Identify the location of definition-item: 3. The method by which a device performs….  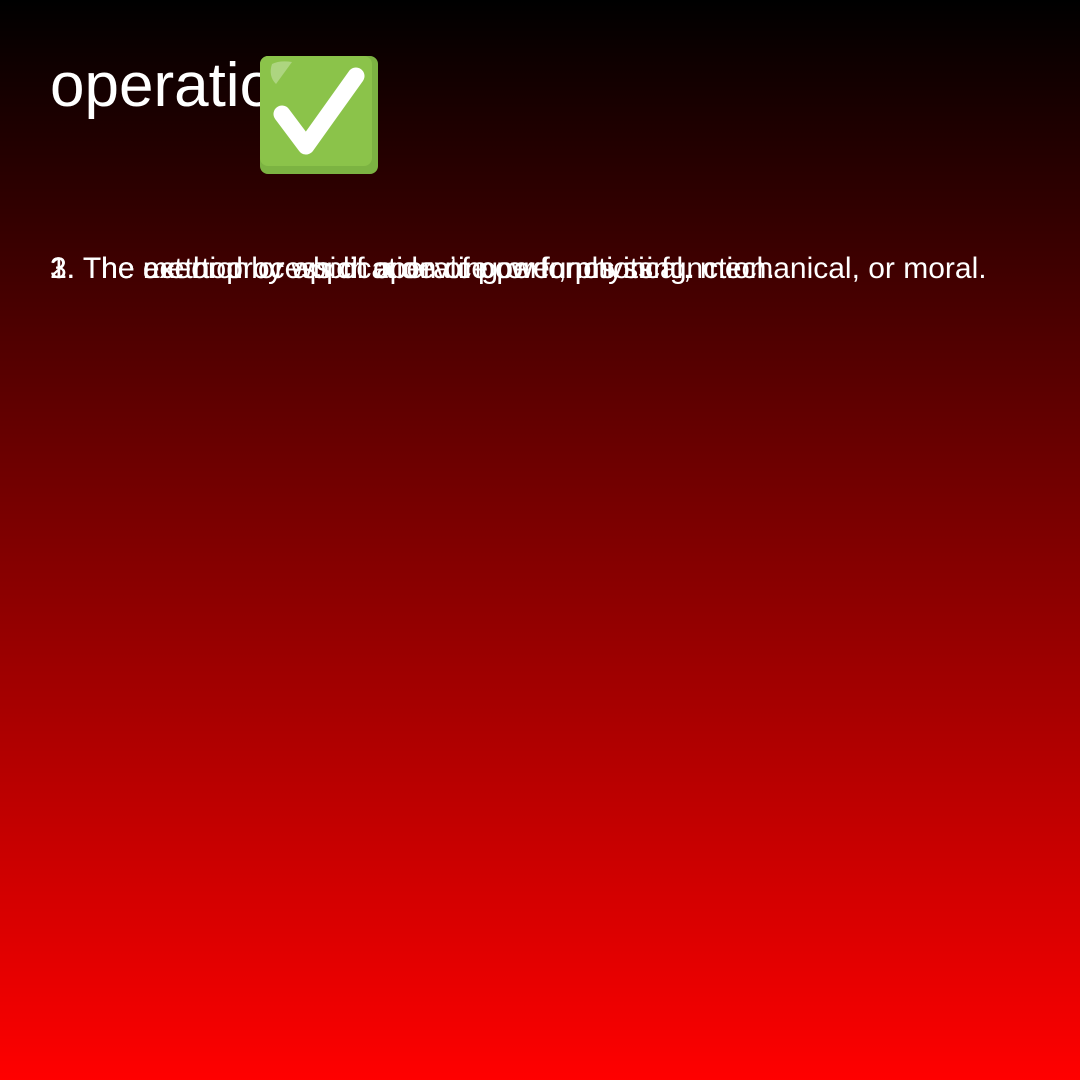
(545, 268).